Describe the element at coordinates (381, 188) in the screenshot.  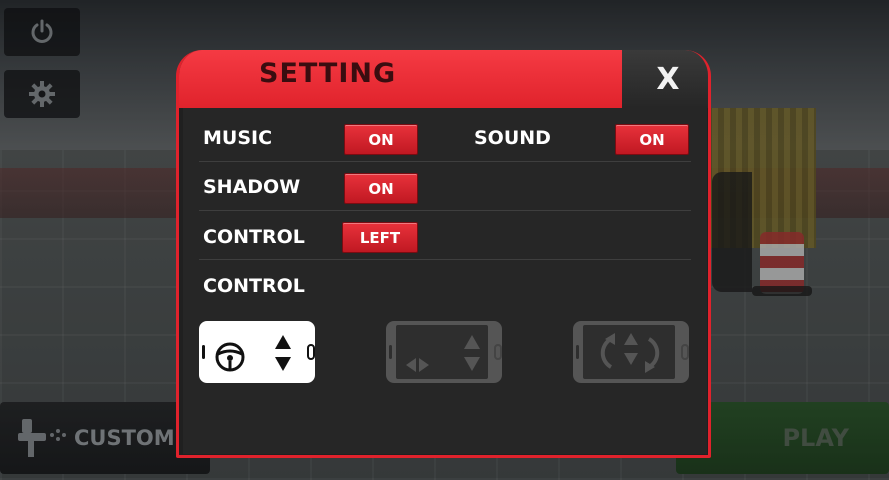
I see `shadow-toggle: ON` at that location.